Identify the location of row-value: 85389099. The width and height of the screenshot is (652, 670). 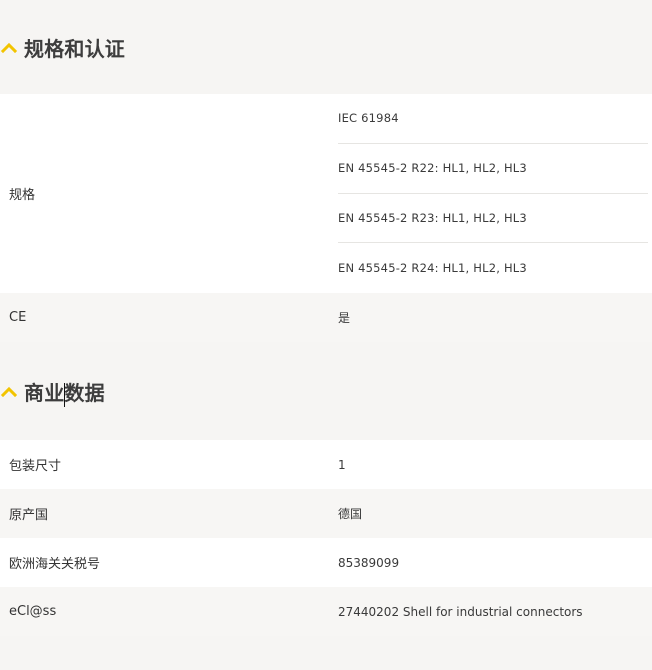
(369, 562).